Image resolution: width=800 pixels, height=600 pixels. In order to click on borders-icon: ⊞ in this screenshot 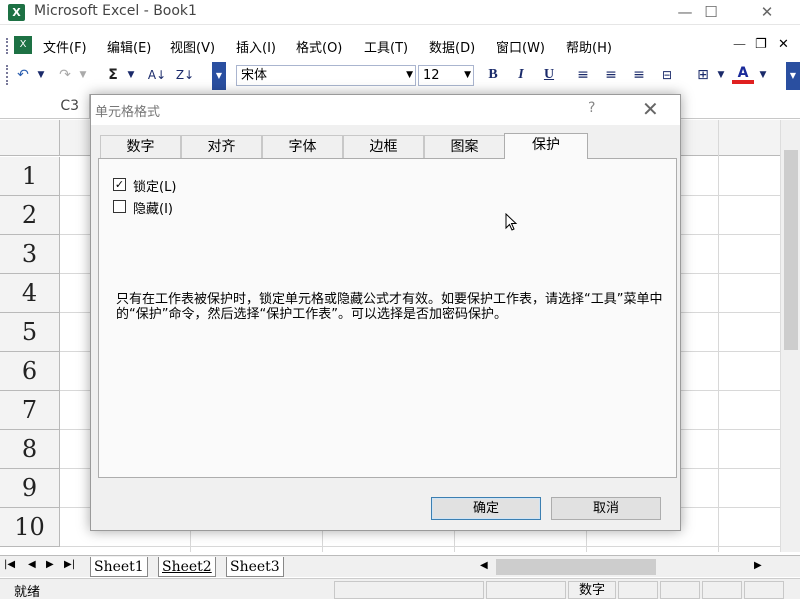, I will do `click(703, 75)`.